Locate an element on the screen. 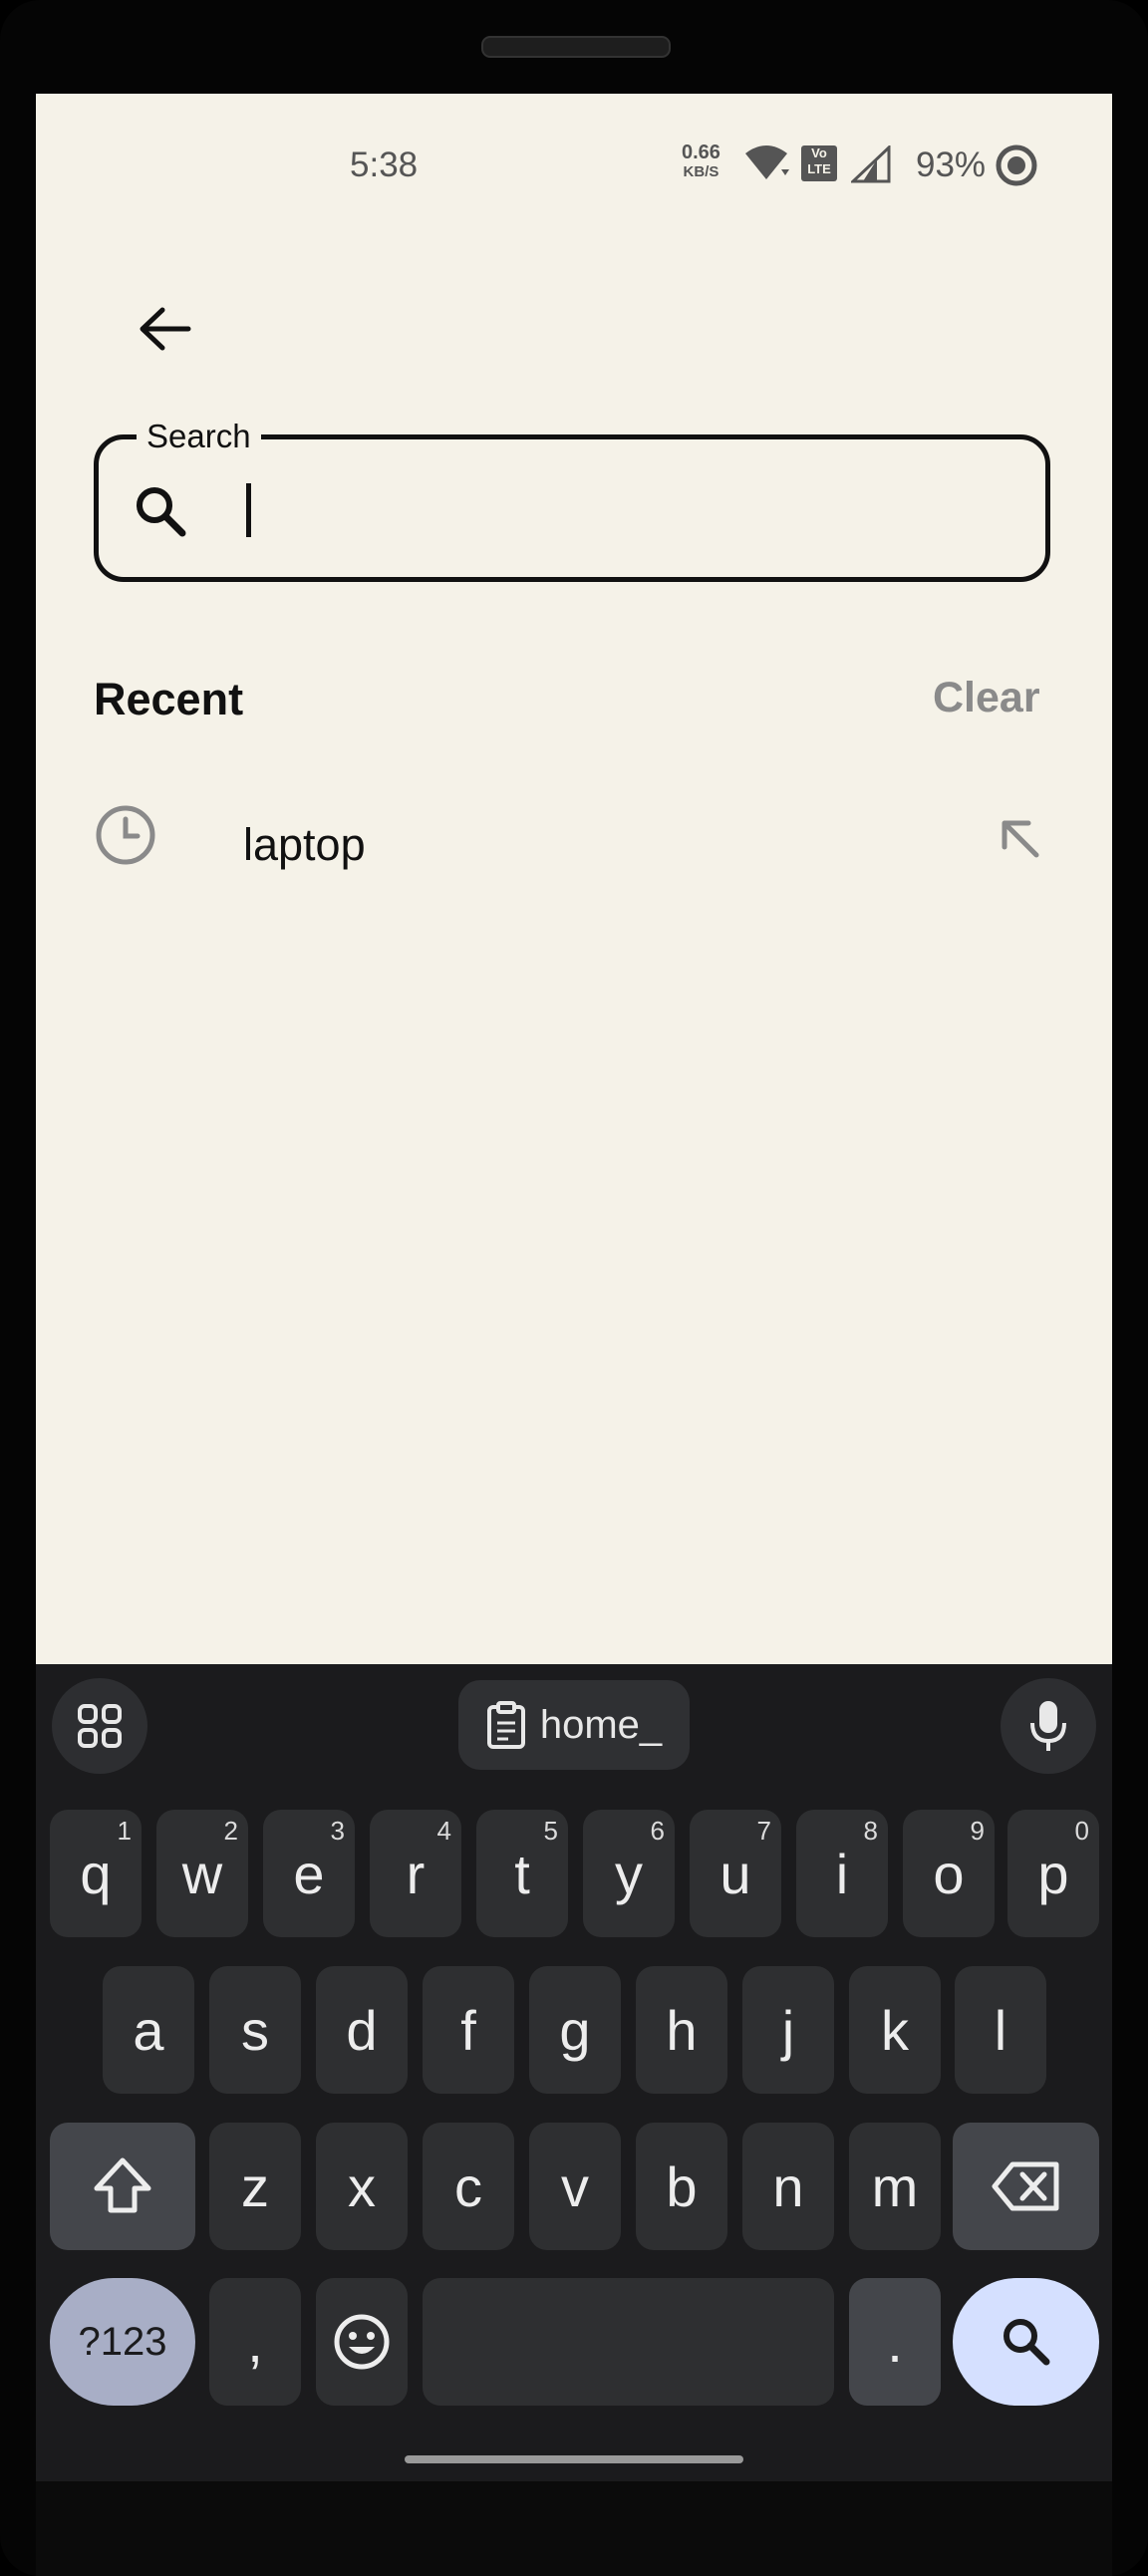  key-g: g is located at coordinates (575, 2030).